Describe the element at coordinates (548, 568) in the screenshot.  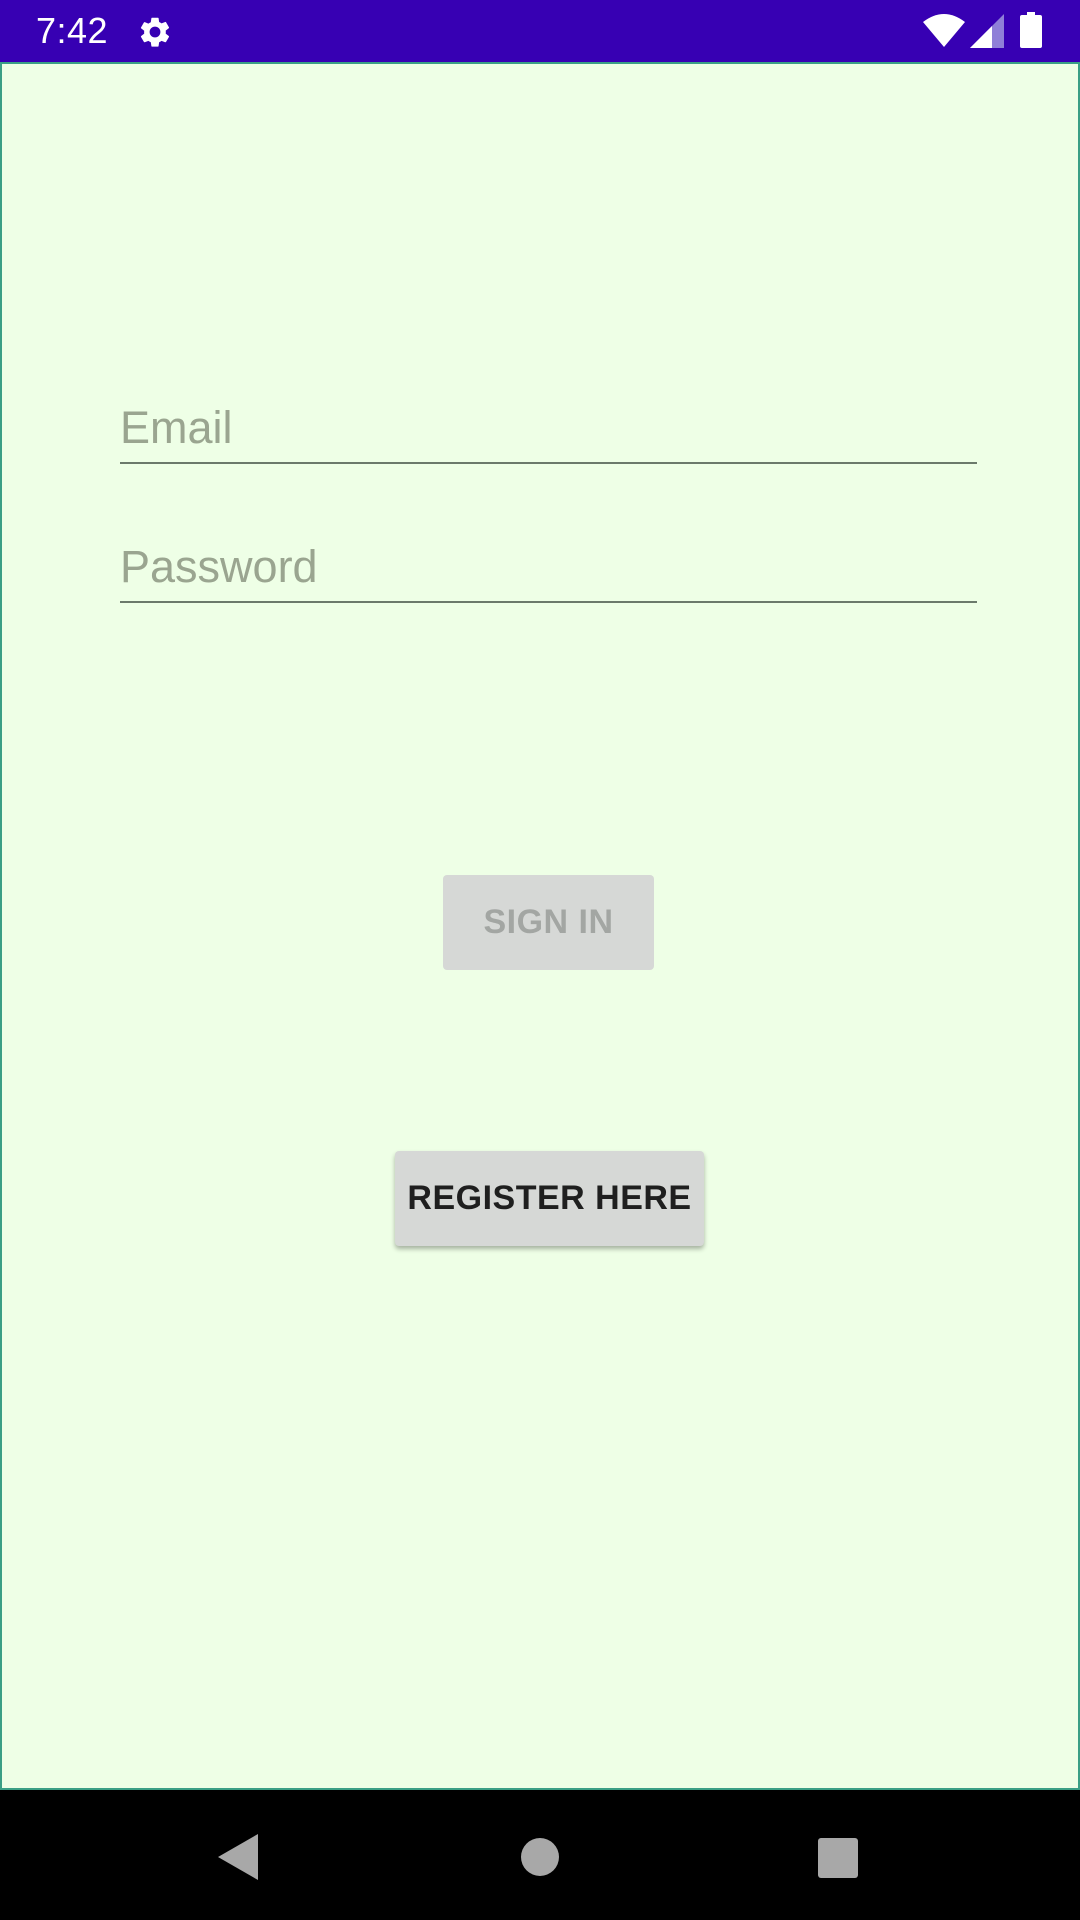
I see `password-field` at that location.